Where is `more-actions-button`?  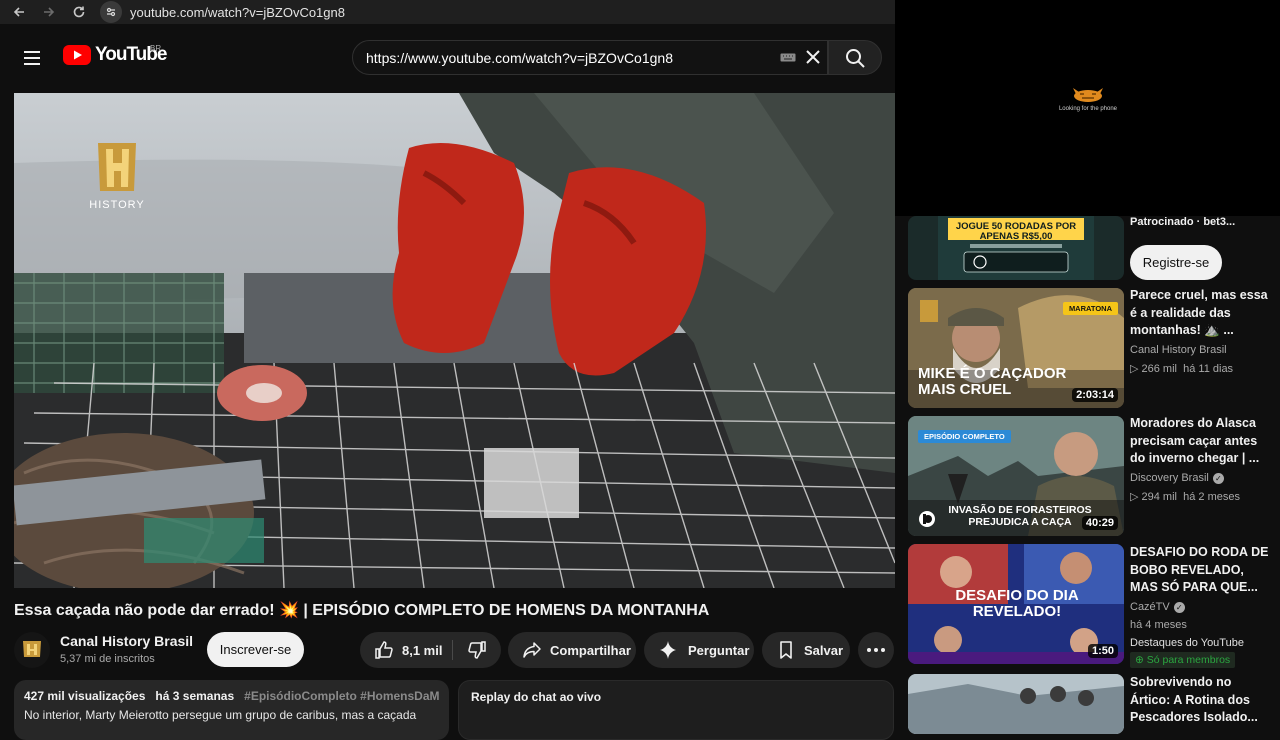
more-actions-button is located at coordinates (876, 650).